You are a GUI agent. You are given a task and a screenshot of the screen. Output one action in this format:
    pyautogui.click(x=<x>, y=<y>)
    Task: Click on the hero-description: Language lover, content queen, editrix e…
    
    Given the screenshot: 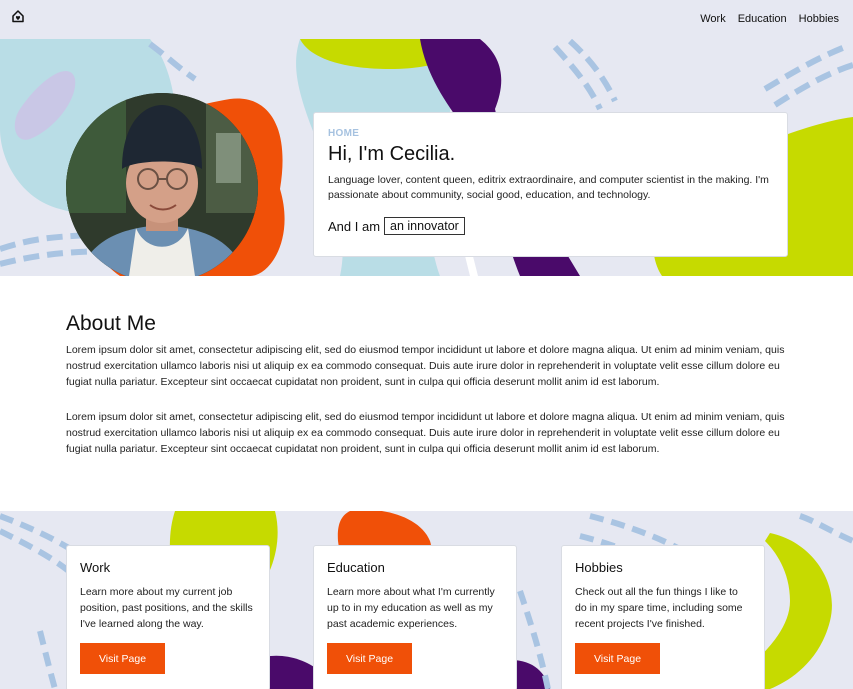 What is the action you would take?
    pyautogui.click(x=548, y=187)
    